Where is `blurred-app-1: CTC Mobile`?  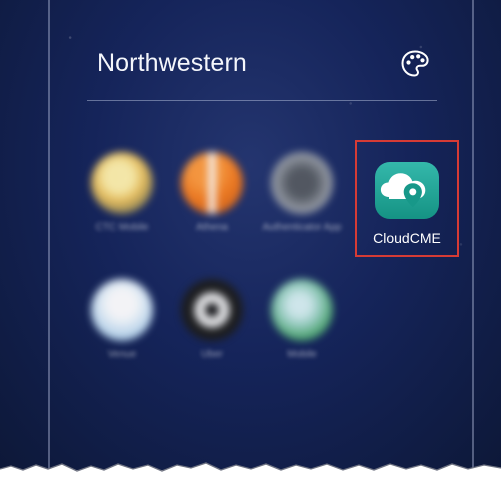
blurred-app-1: CTC Mobile is located at coordinates (122, 193).